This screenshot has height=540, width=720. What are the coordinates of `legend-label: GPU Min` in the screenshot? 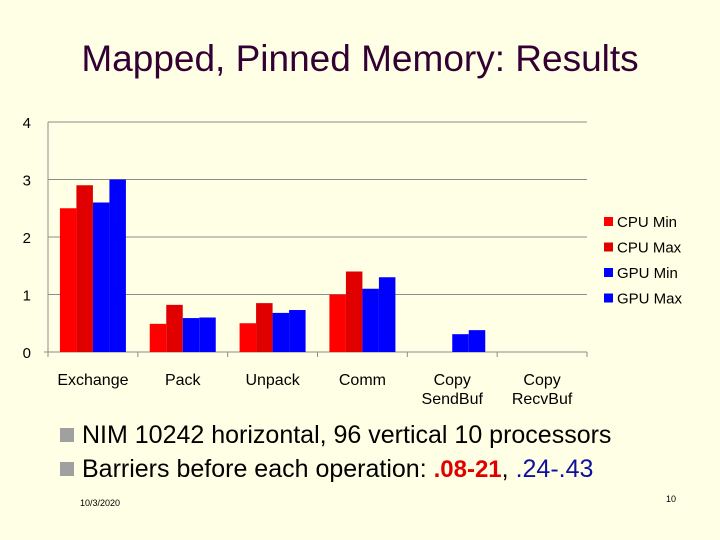 It's located at (647, 273).